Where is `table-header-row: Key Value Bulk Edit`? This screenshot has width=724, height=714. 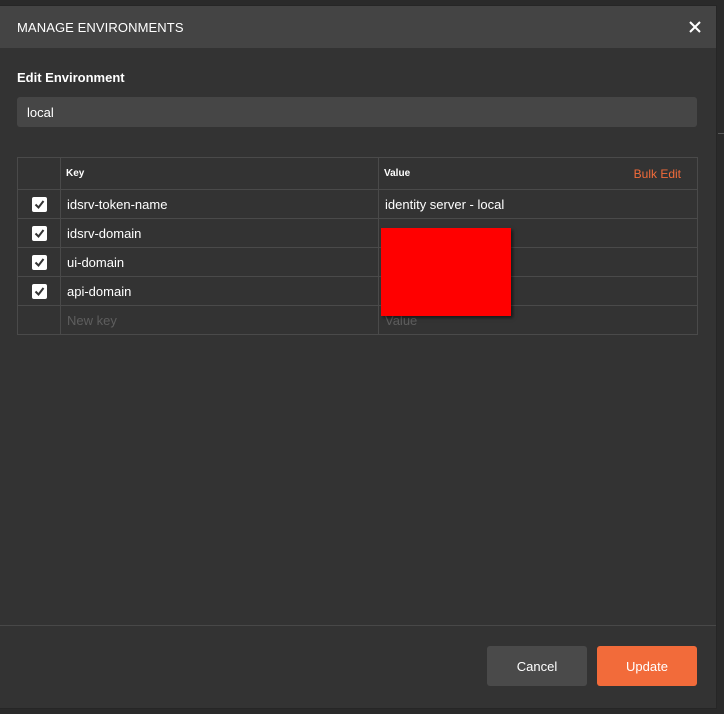
table-header-row: Key Value Bulk Edit is located at coordinates (357, 173).